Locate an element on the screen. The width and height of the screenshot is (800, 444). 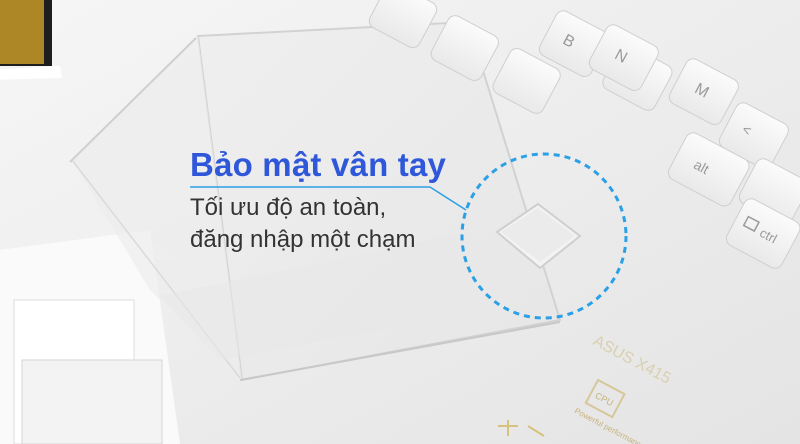
feature-description: Tối ưu độ an toàn, đăng nhập một chạm is located at coordinates (340, 224).